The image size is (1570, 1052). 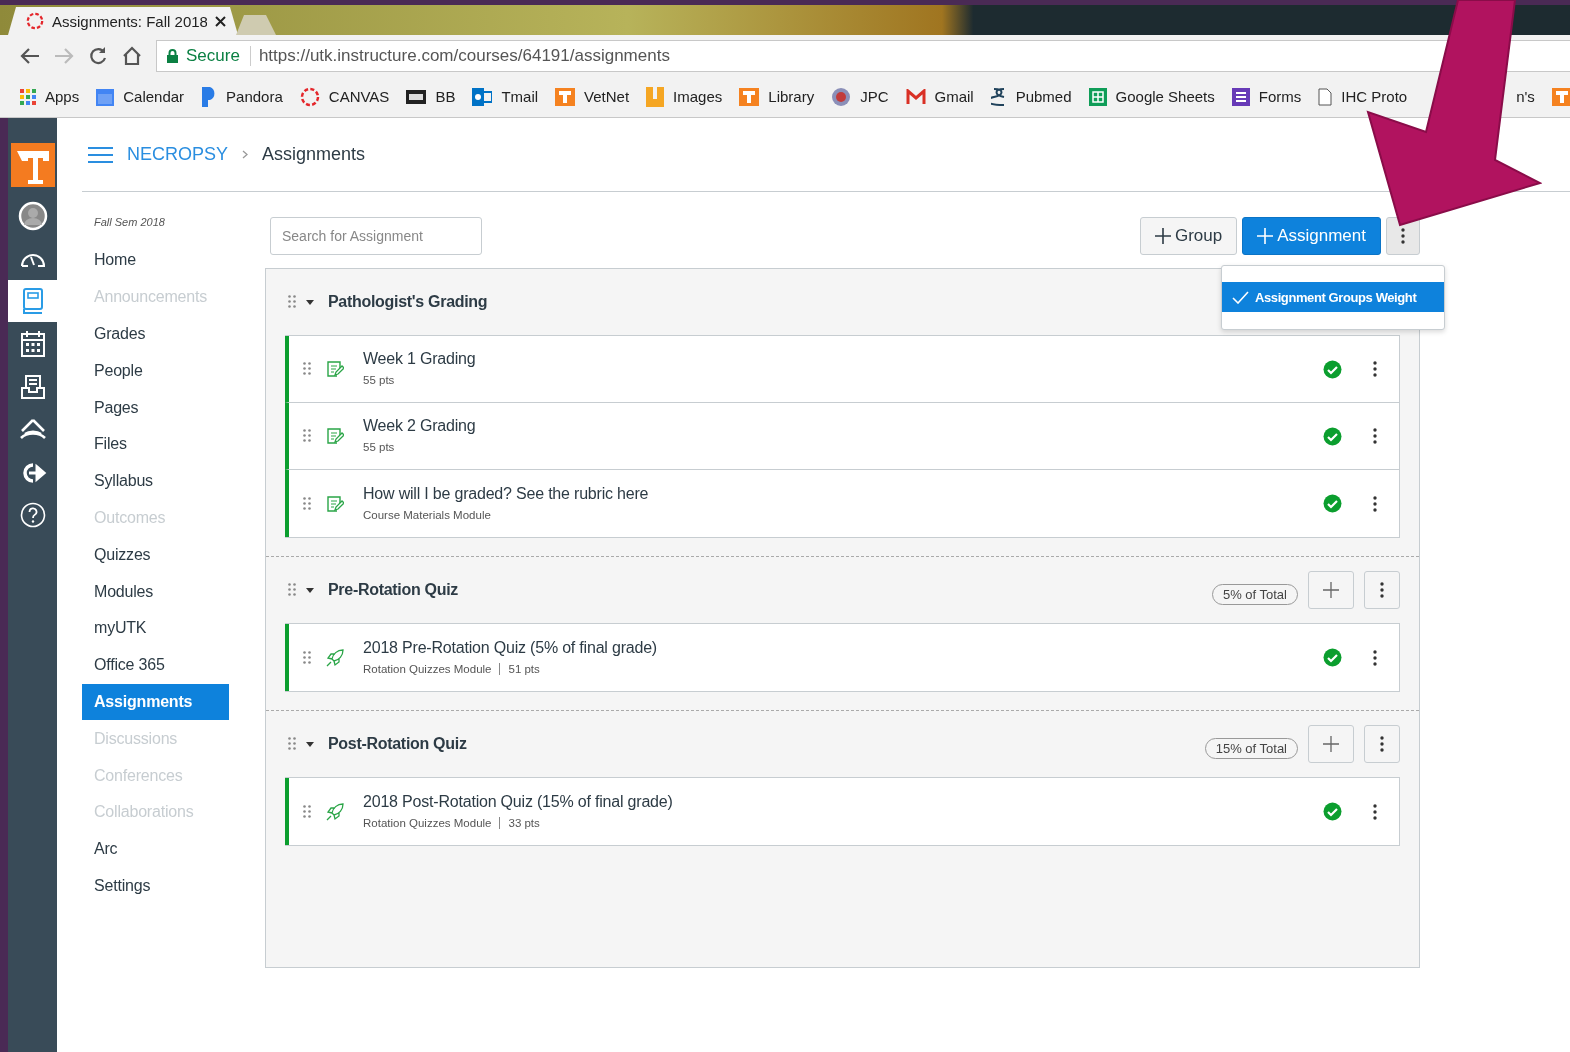 I want to click on reload-icon, so click(x=98, y=55).